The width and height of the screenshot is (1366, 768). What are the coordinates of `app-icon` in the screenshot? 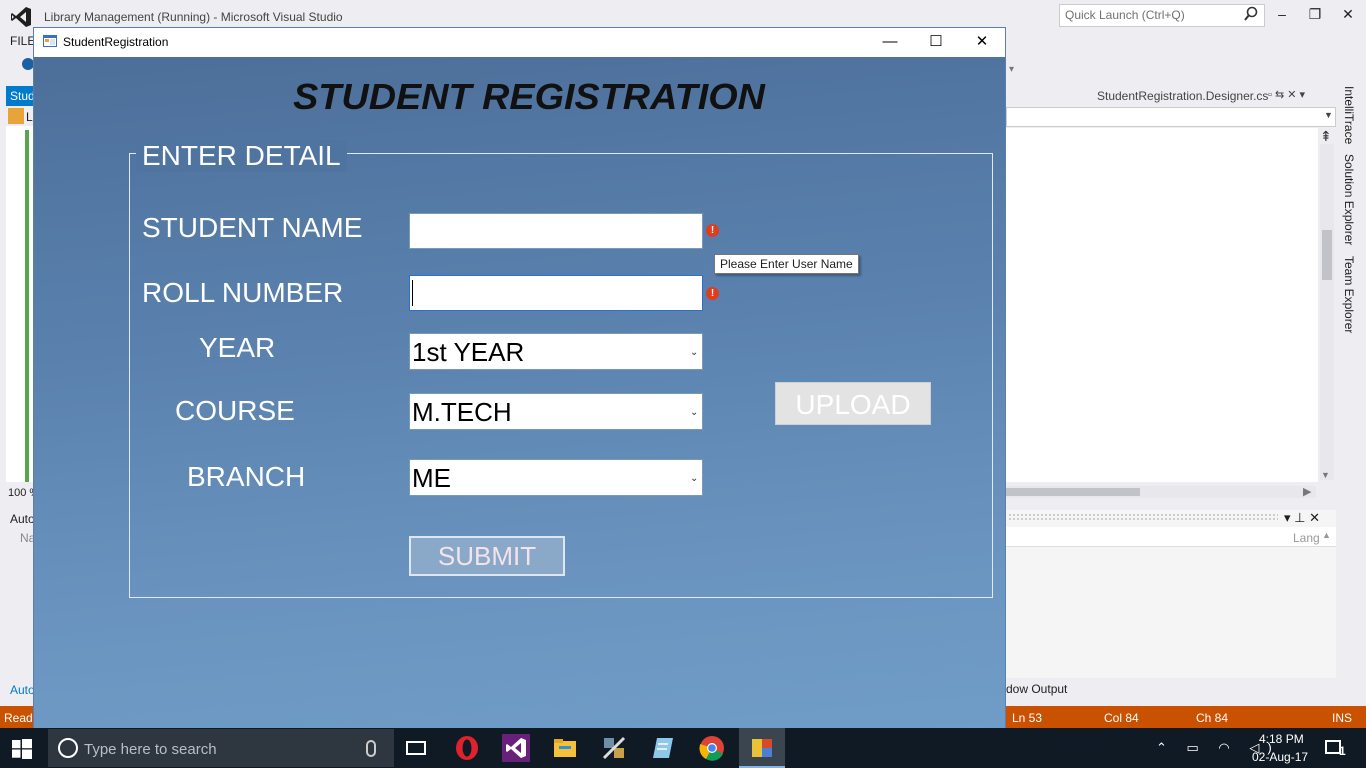 It's located at (762, 748).